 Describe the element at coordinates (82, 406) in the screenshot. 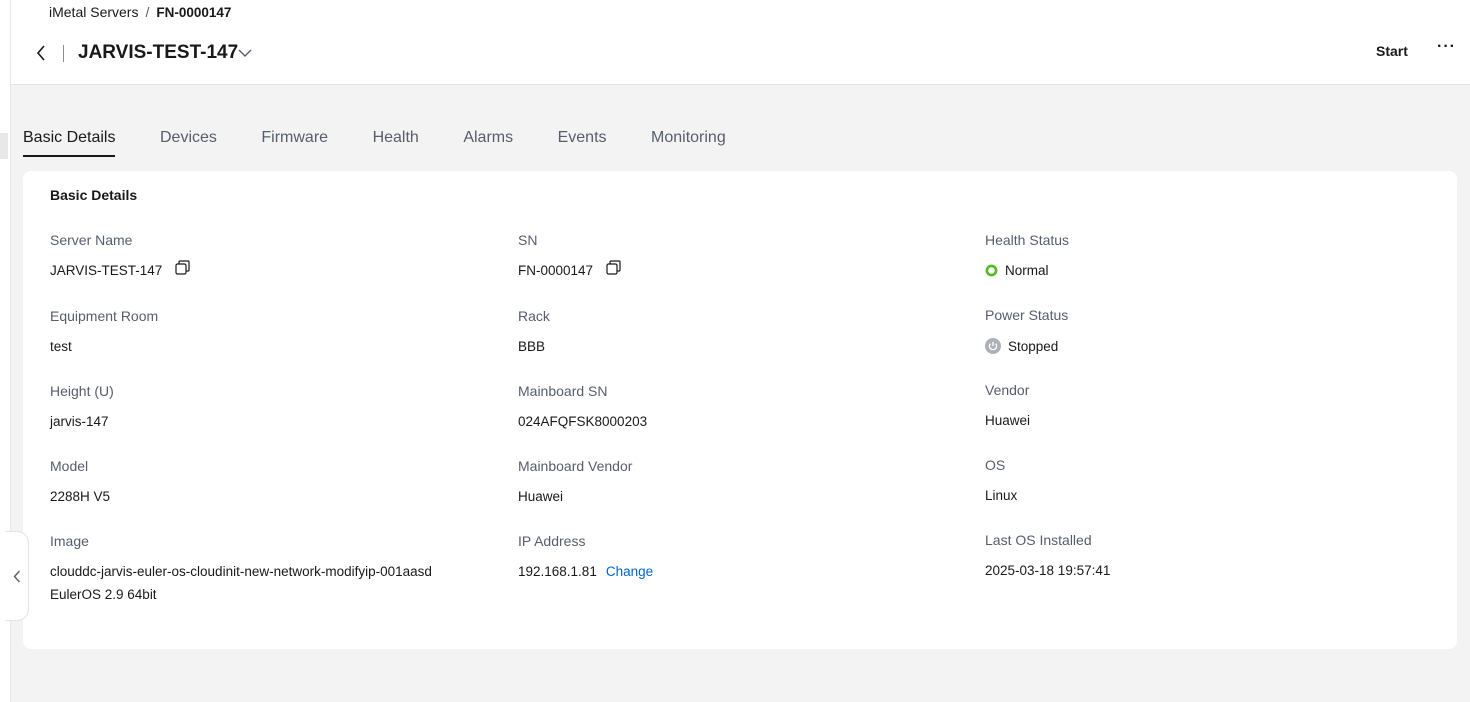

I see `field-height: Height (U) jarvis-147` at that location.